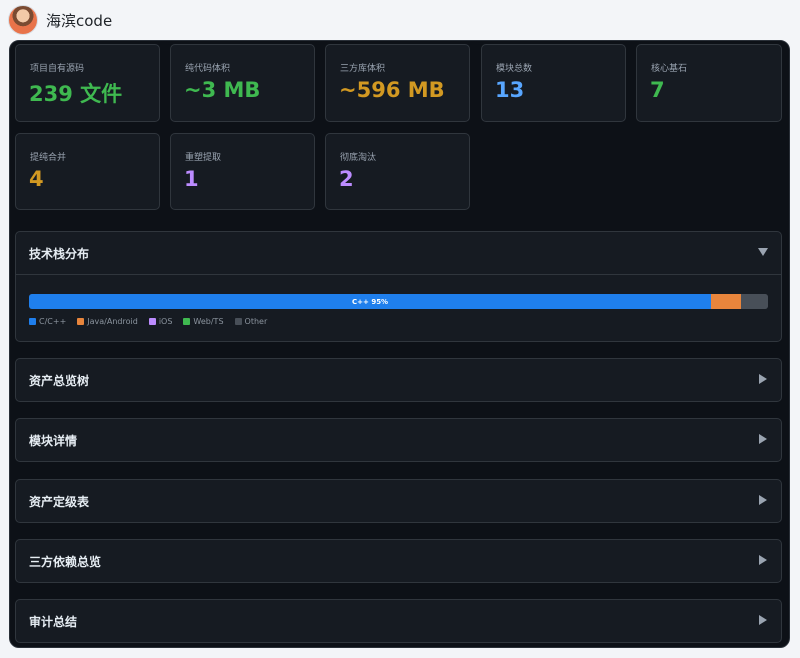  I want to click on legend-label: iOS, so click(165, 321).